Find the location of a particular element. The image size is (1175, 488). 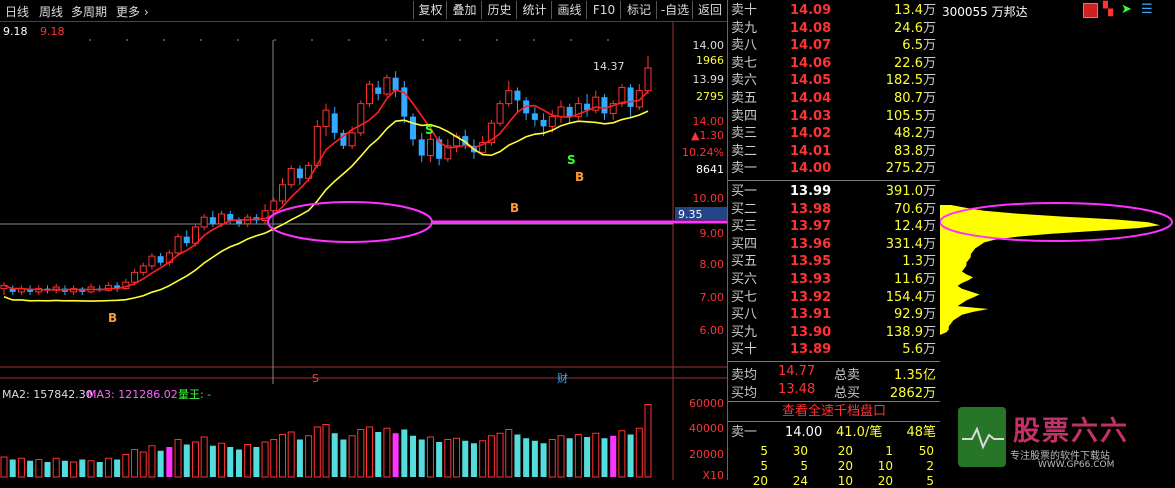

level-volume: 182.5万 is located at coordinates (910, 81).